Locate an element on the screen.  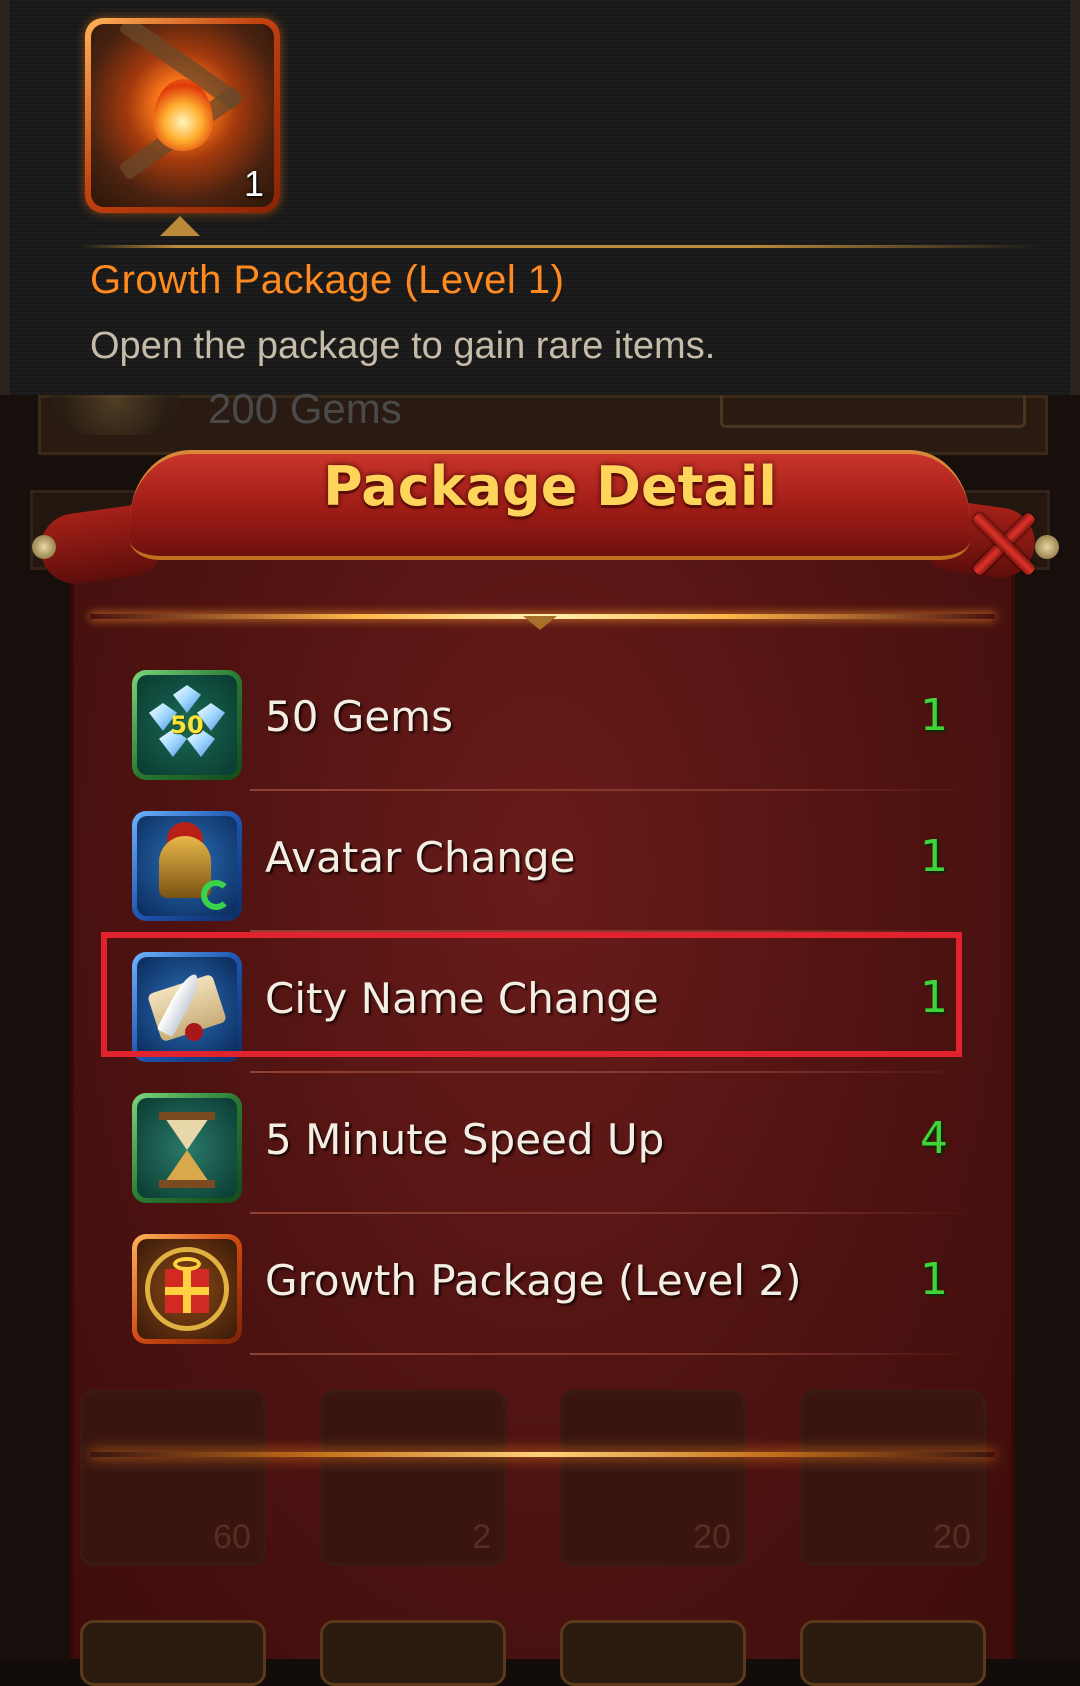
tooltip-description: Open the package to gain rare items. is located at coordinates (403, 346).